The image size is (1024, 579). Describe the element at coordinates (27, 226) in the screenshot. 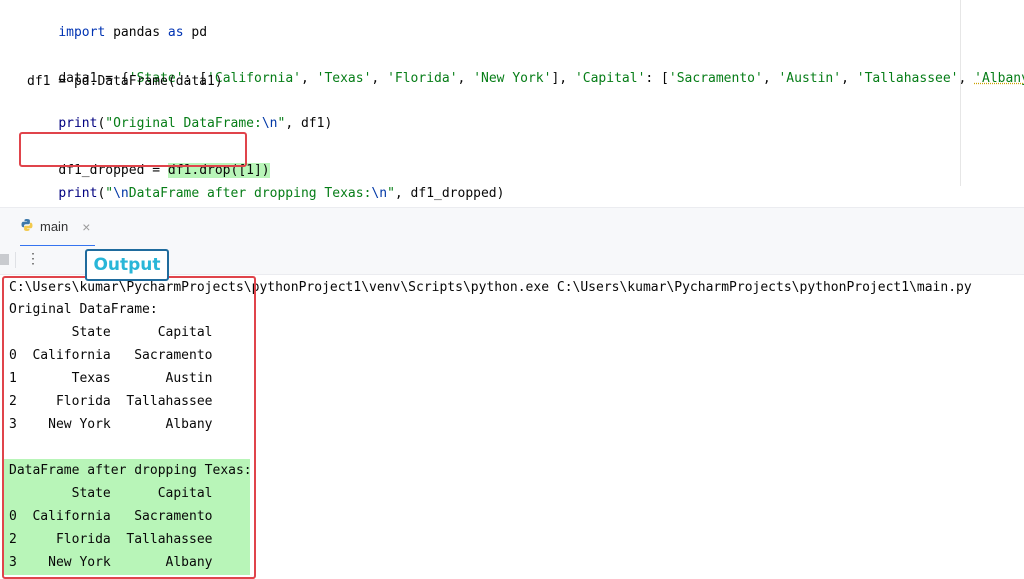

I see `python-file-icon` at that location.